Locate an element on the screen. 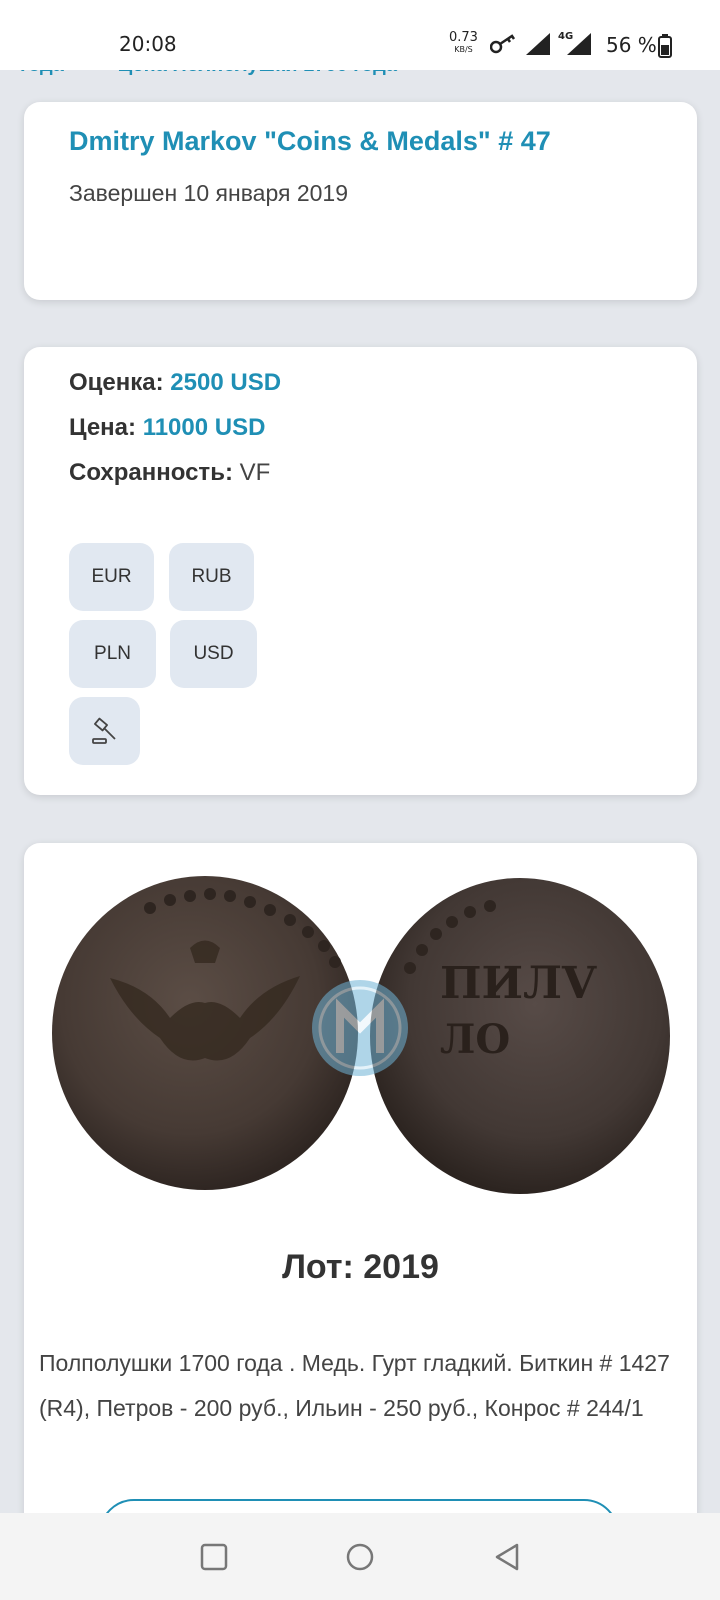 The height and width of the screenshot is (1600, 720). currency-usd-button: USD is located at coordinates (213, 654).